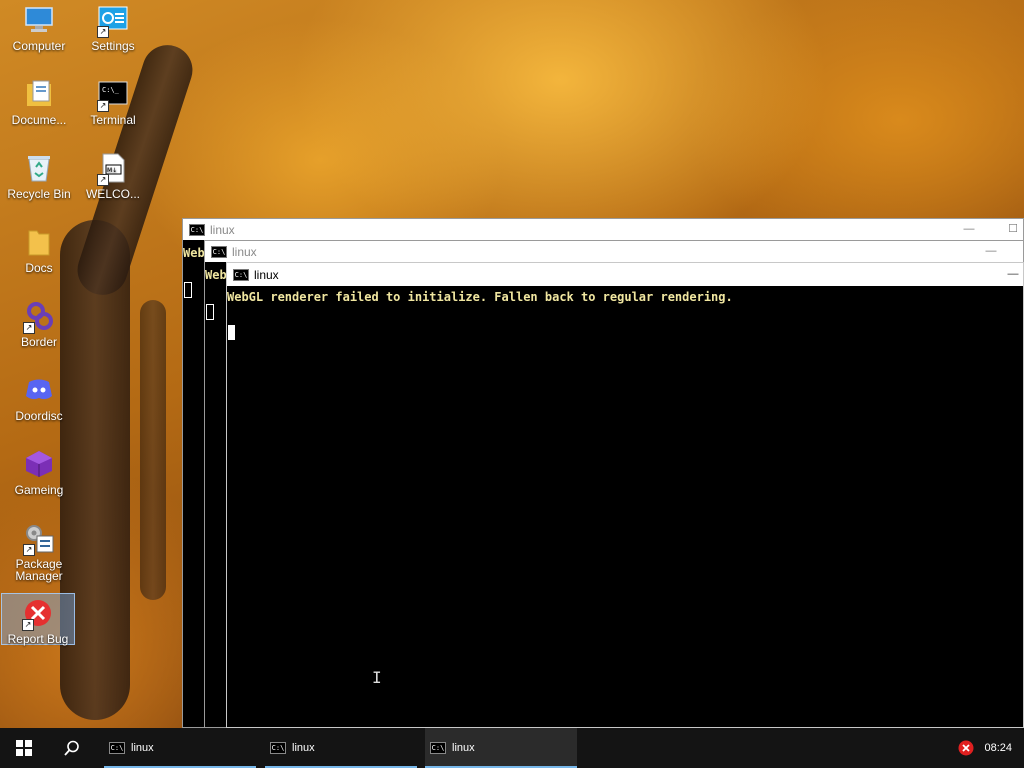 This screenshot has width=1024, height=768. Describe the element at coordinates (39, 539) in the screenshot. I see `package-manager-icon: ↗` at that location.